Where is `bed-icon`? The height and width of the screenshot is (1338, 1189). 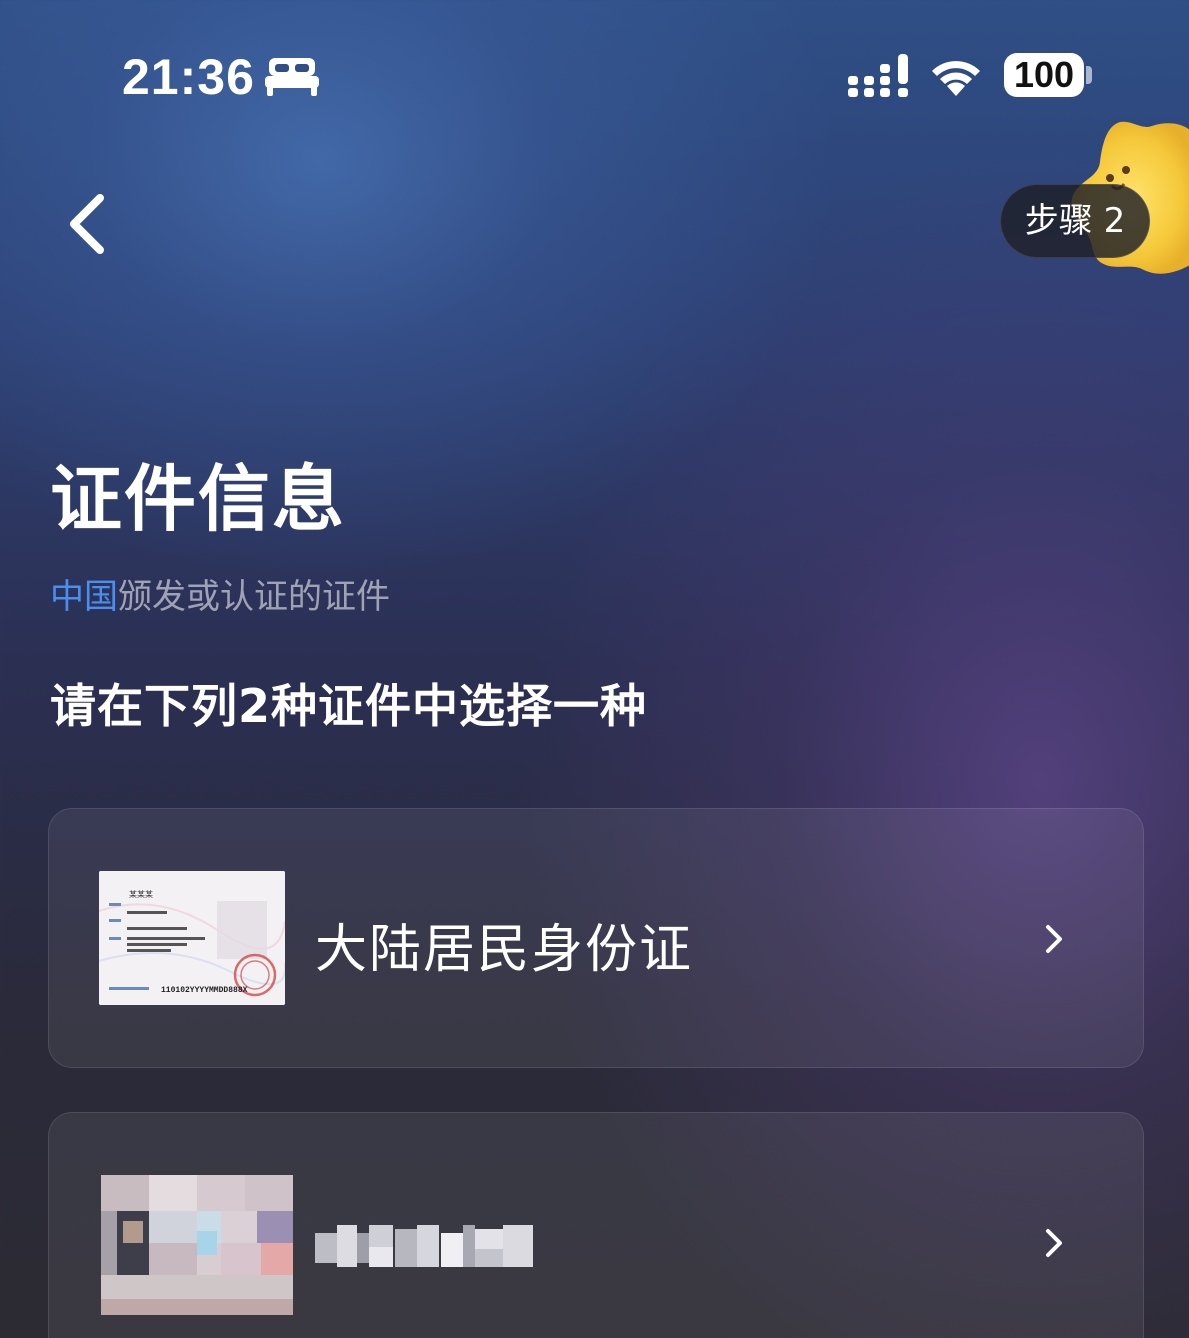
bed-icon is located at coordinates (292, 77).